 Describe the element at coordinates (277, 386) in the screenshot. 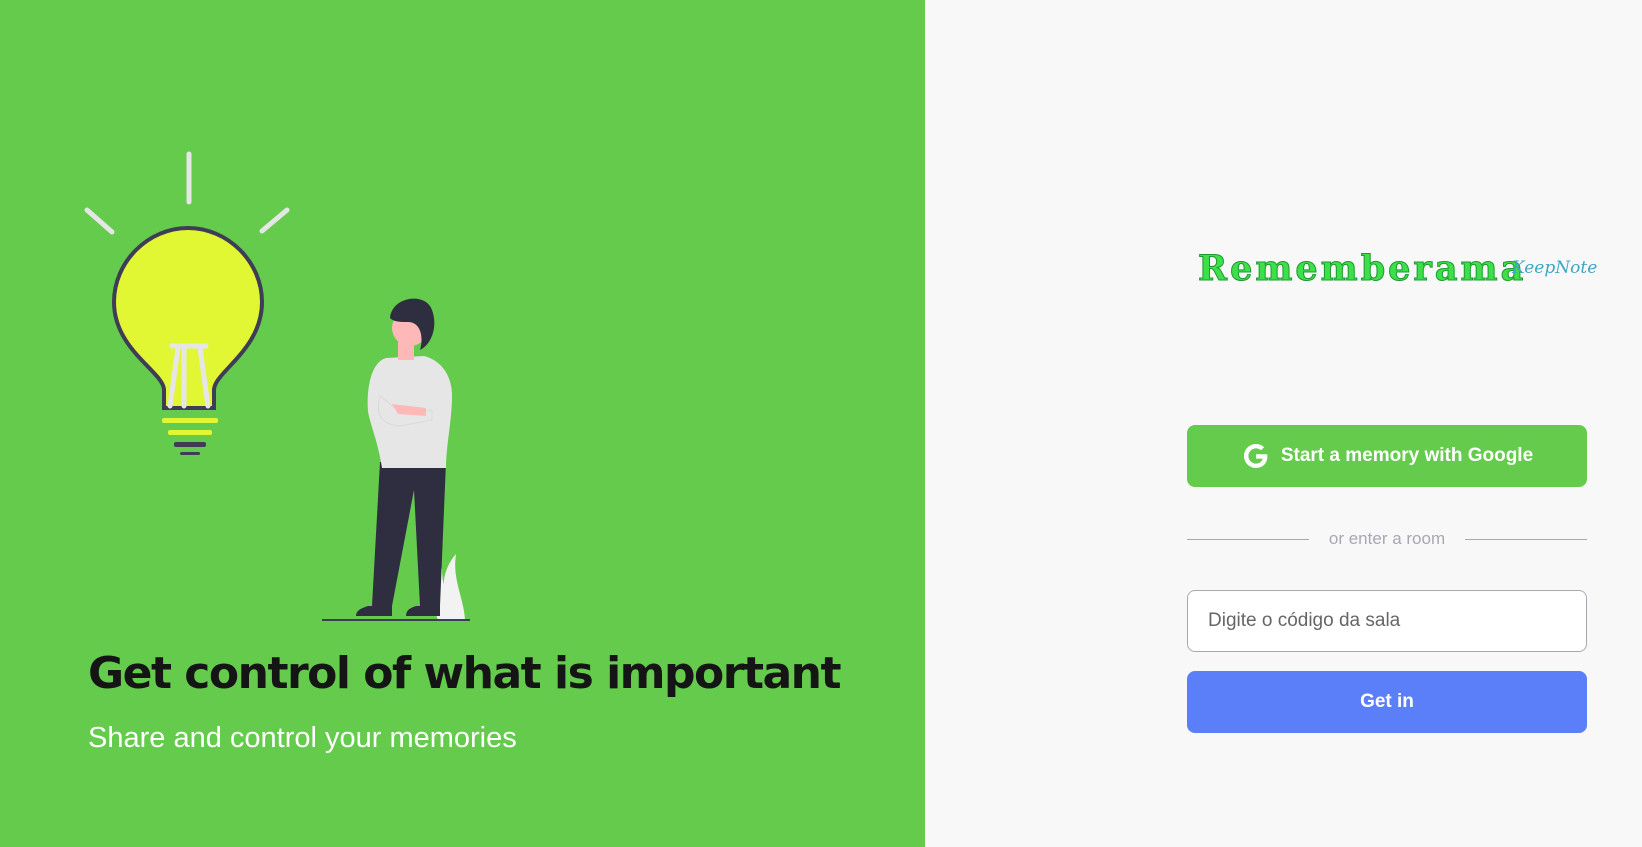

I see `lightbulb-person-illustration` at that location.